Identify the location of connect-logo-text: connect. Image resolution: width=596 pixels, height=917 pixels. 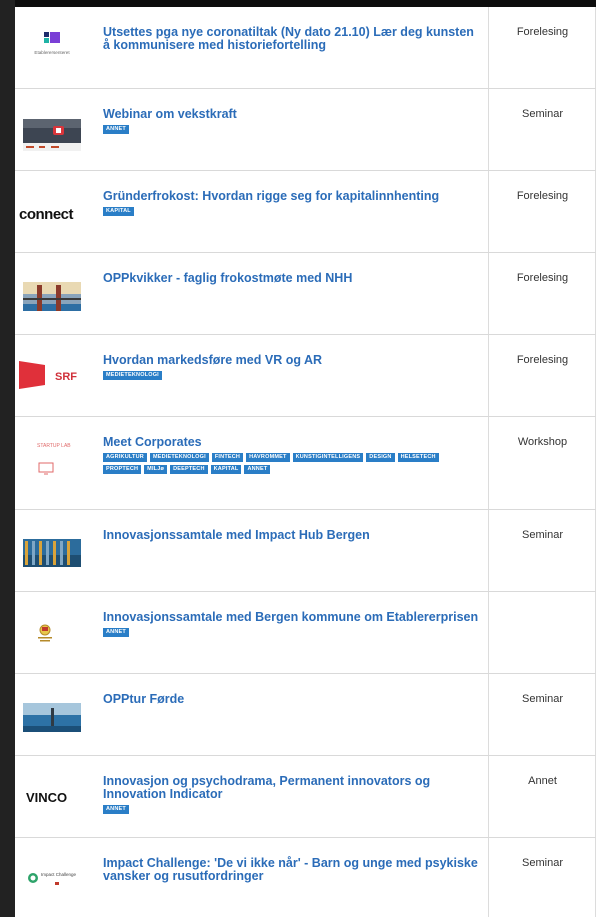
(46, 214).